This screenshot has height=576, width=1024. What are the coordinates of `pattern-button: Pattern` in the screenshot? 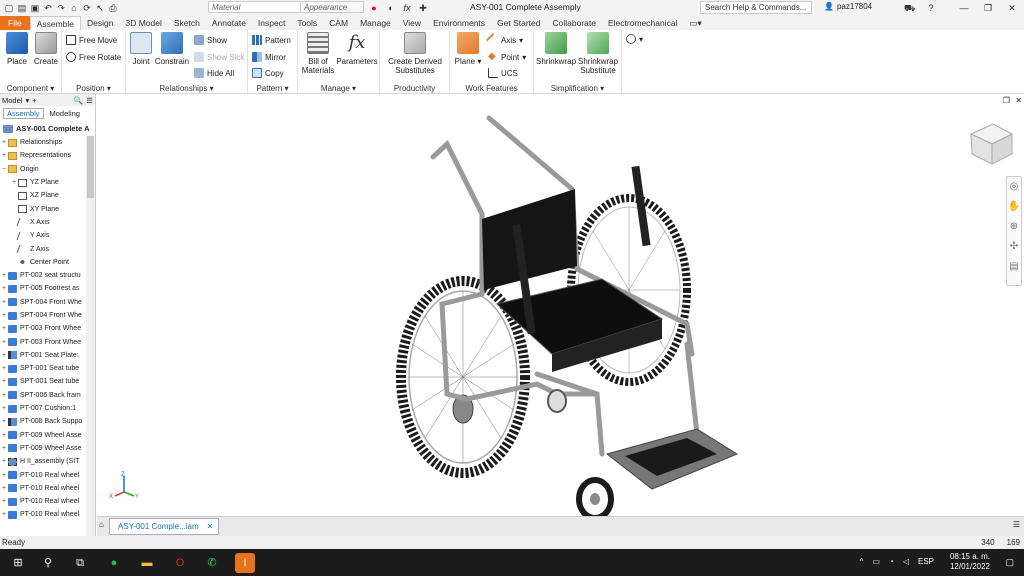 It's located at (271, 40).